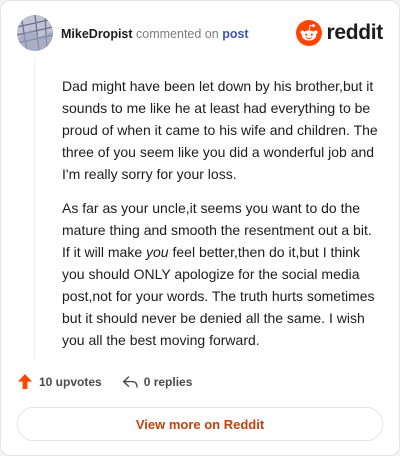 This screenshot has width=400, height=456. Describe the element at coordinates (354, 32) in the screenshot. I see `brand-name: reddit` at that location.